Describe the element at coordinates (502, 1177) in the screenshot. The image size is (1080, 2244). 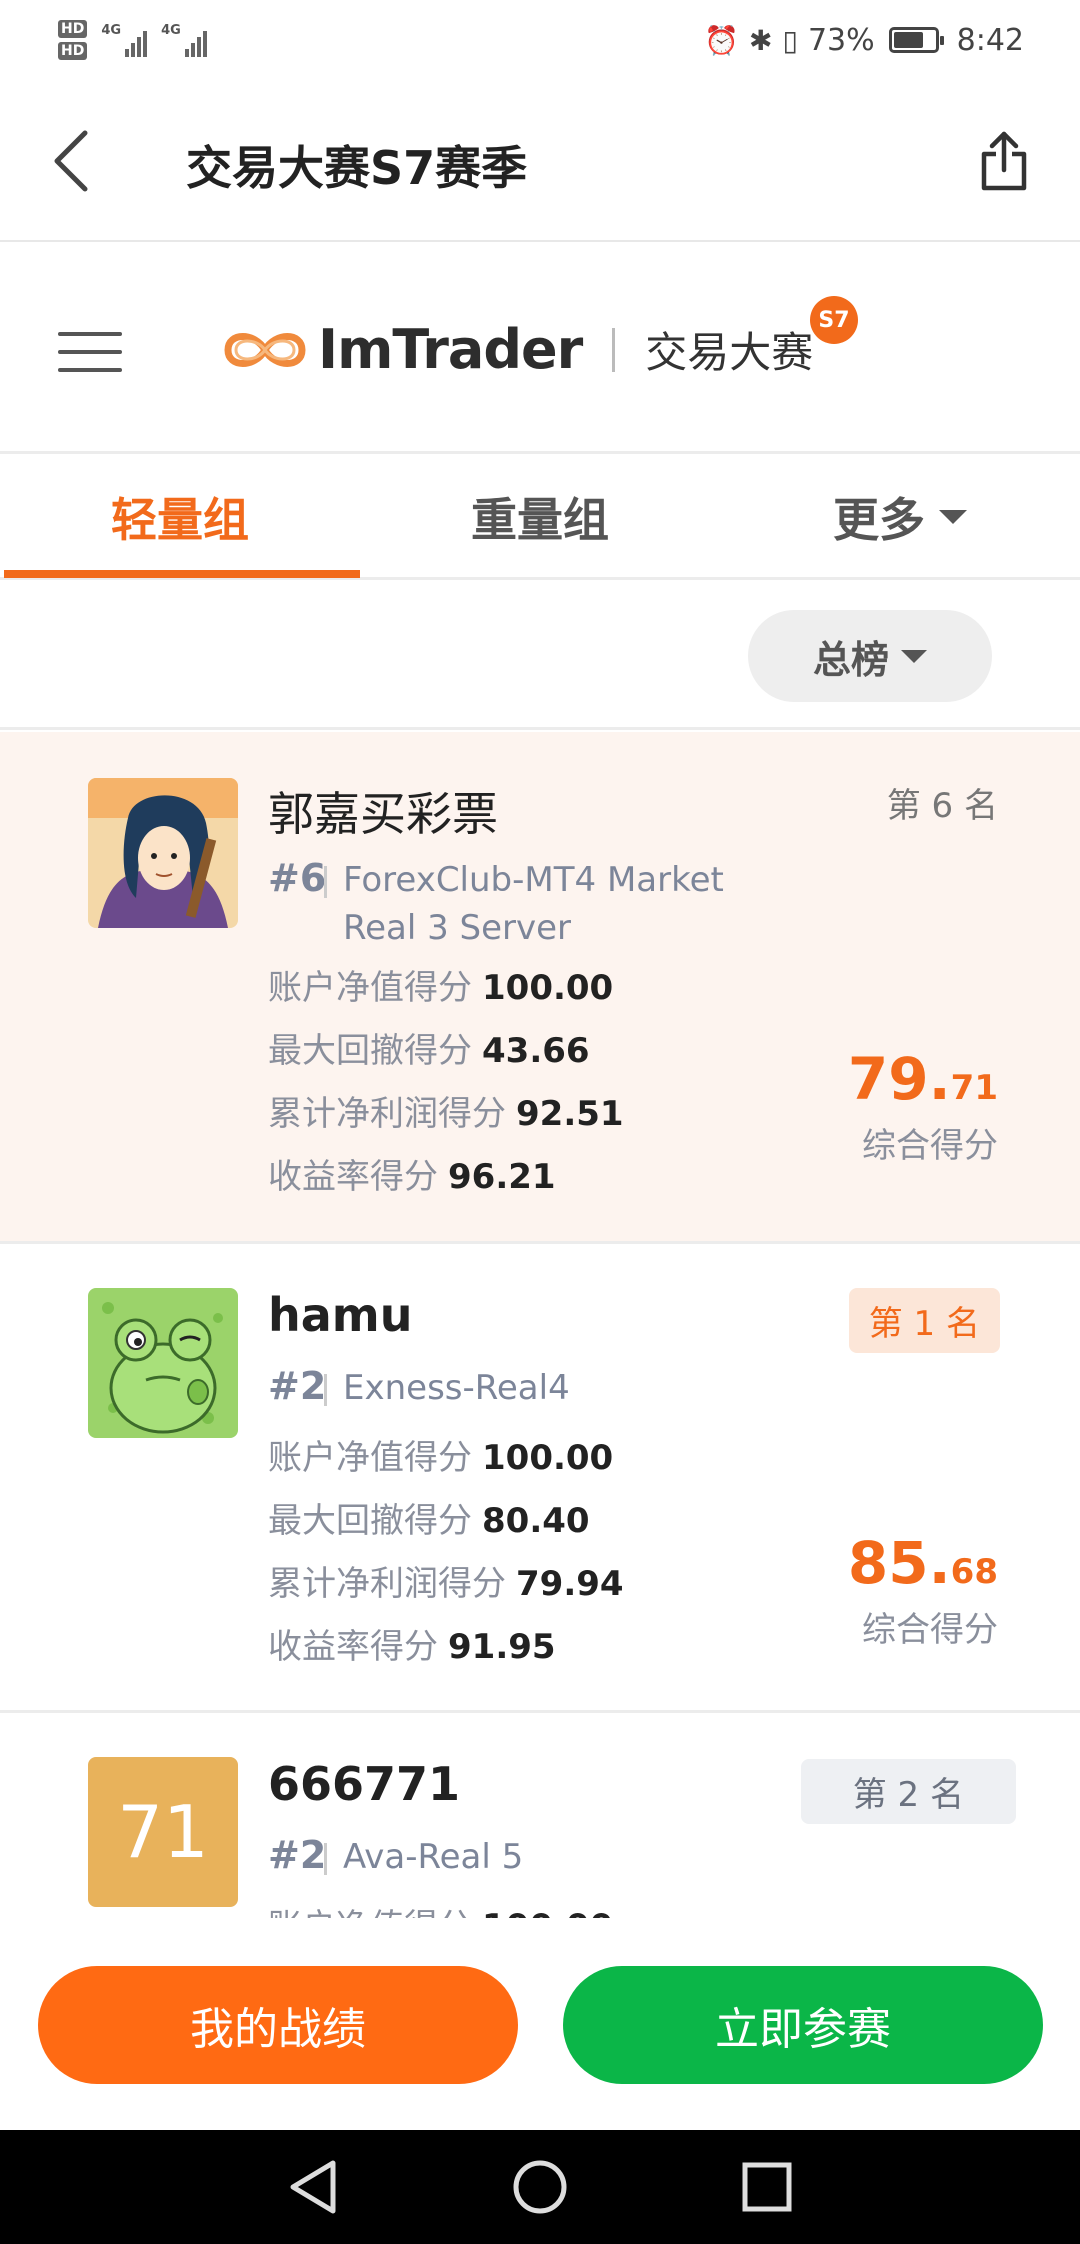
I see `metric-value: 96.21` at that location.